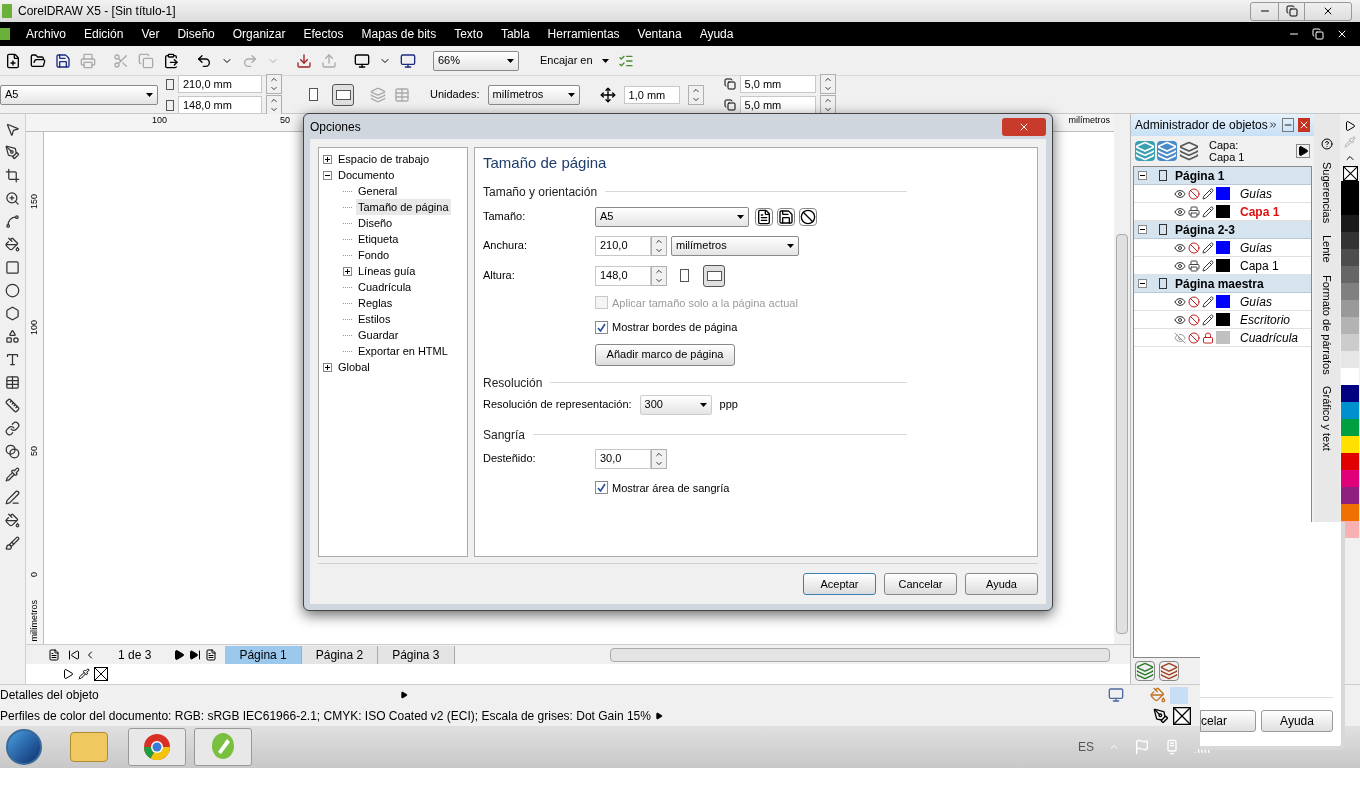 This screenshot has width=1360, height=792. What do you see at coordinates (505, 217) in the screenshot?
I see `field-label: Tamaño:` at bounding box center [505, 217].